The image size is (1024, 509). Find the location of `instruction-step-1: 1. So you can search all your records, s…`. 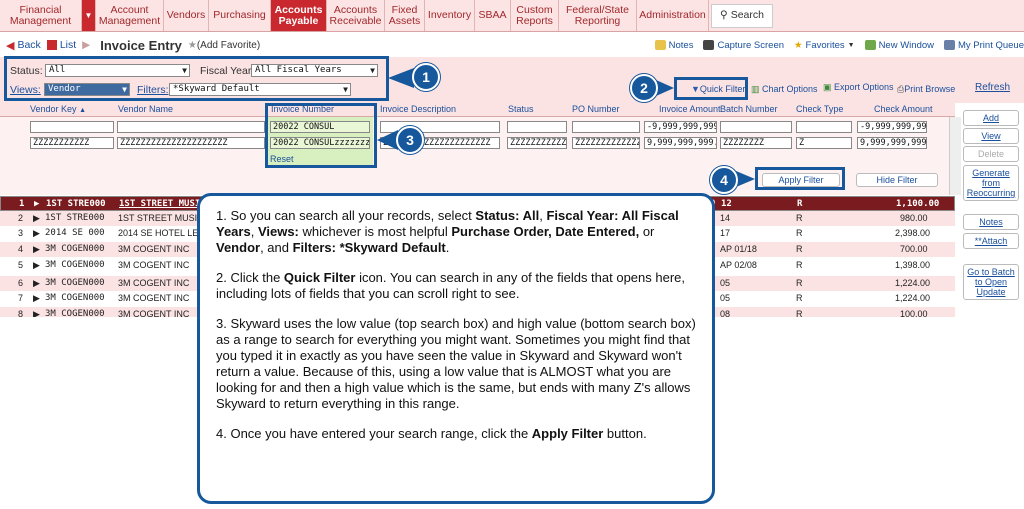

instruction-step-1: 1. So you can search all your records, s… is located at coordinates (447, 231).